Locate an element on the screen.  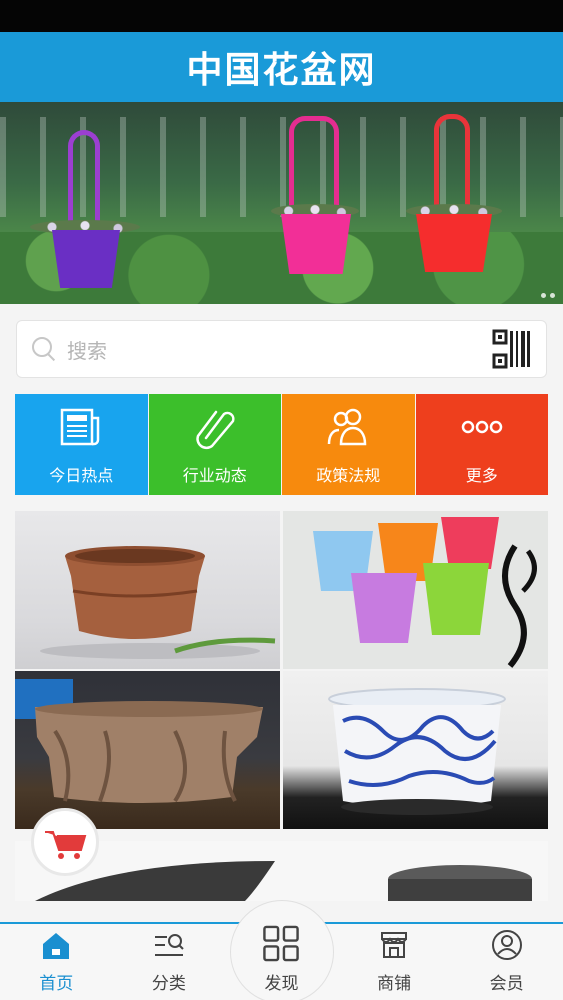
tab-label: 发现 is located at coordinates (281, 984).